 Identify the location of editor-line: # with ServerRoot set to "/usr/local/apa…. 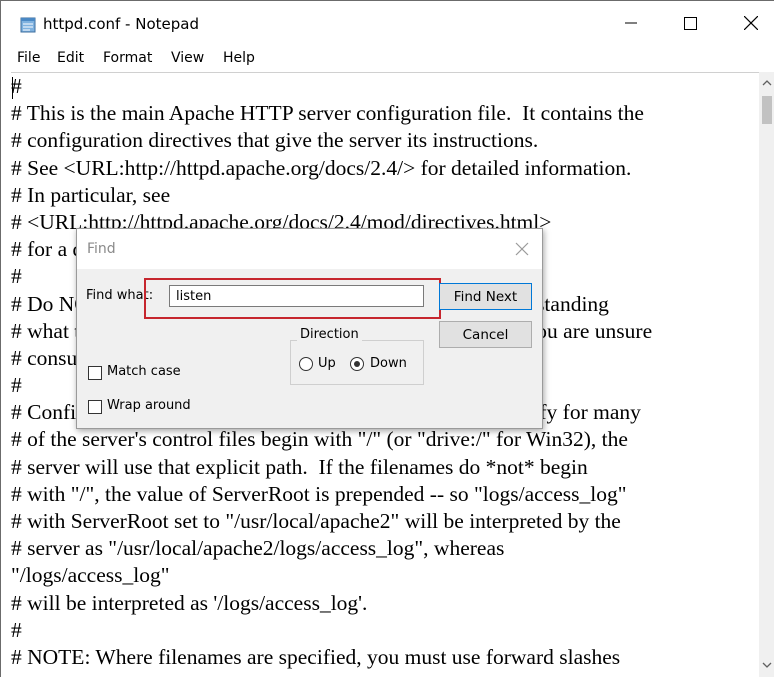
(316, 521).